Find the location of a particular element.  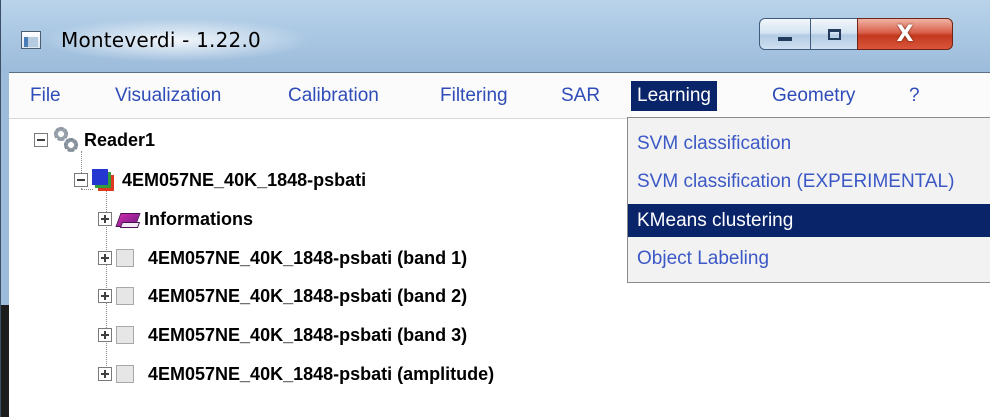

maximize-button is located at coordinates (834, 34).